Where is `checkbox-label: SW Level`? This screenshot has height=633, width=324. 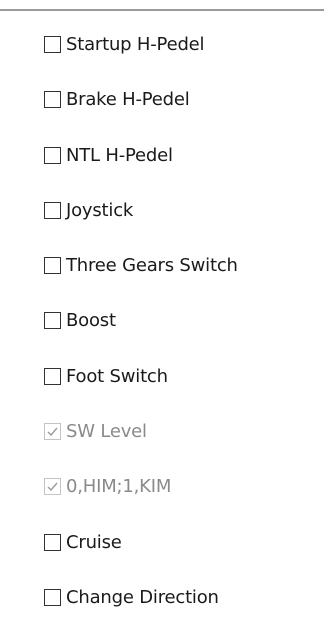
checkbox-label: SW Level is located at coordinates (106, 432).